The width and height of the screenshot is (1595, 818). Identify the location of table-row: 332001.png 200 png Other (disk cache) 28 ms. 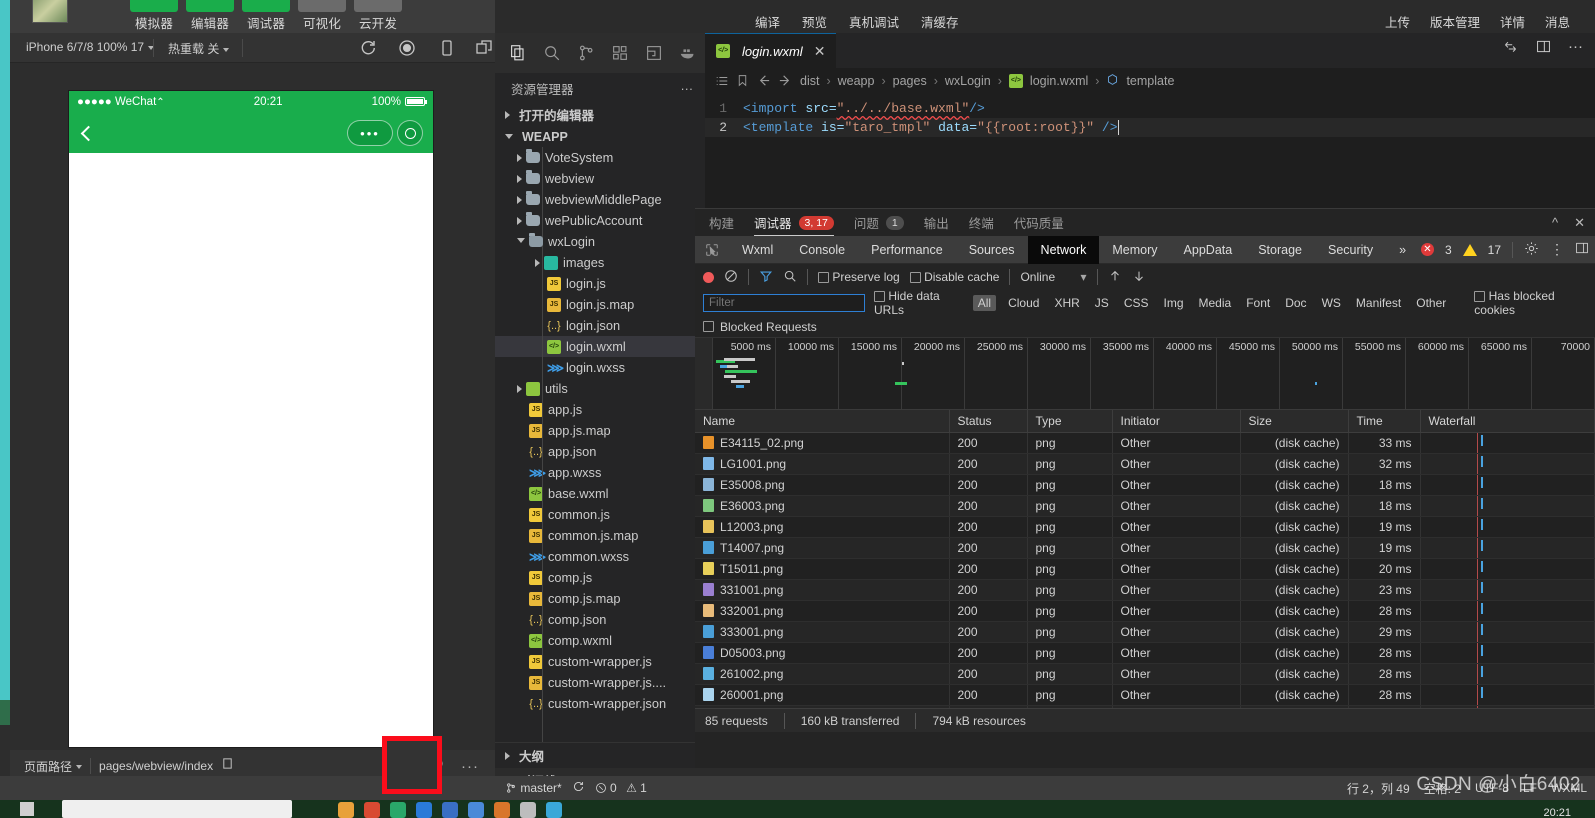
(1145, 611).